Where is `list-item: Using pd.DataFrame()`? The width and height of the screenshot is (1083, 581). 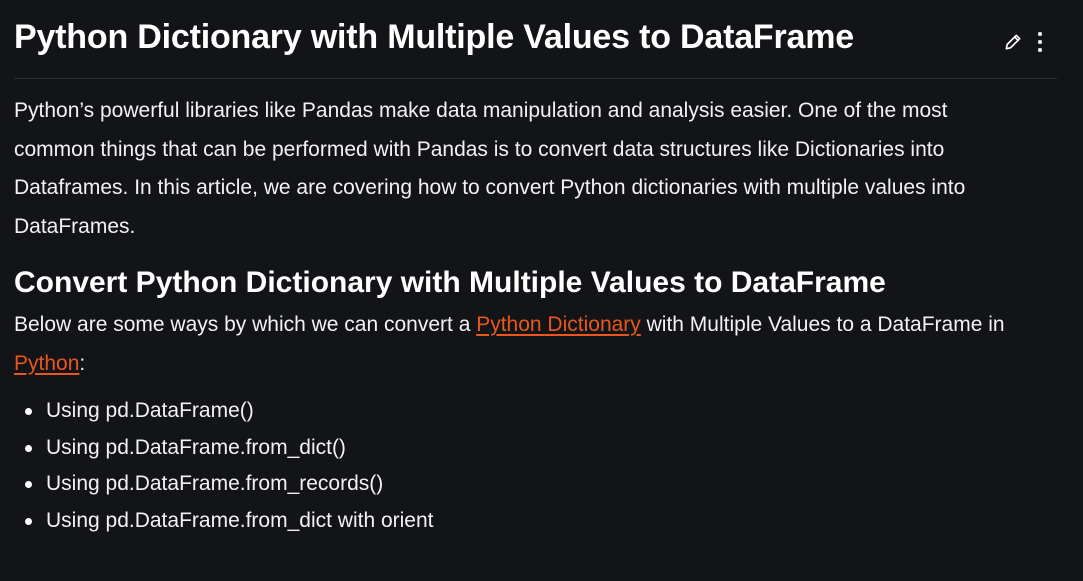 list-item: Using pd.DataFrame() is located at coordinates (519, 411).